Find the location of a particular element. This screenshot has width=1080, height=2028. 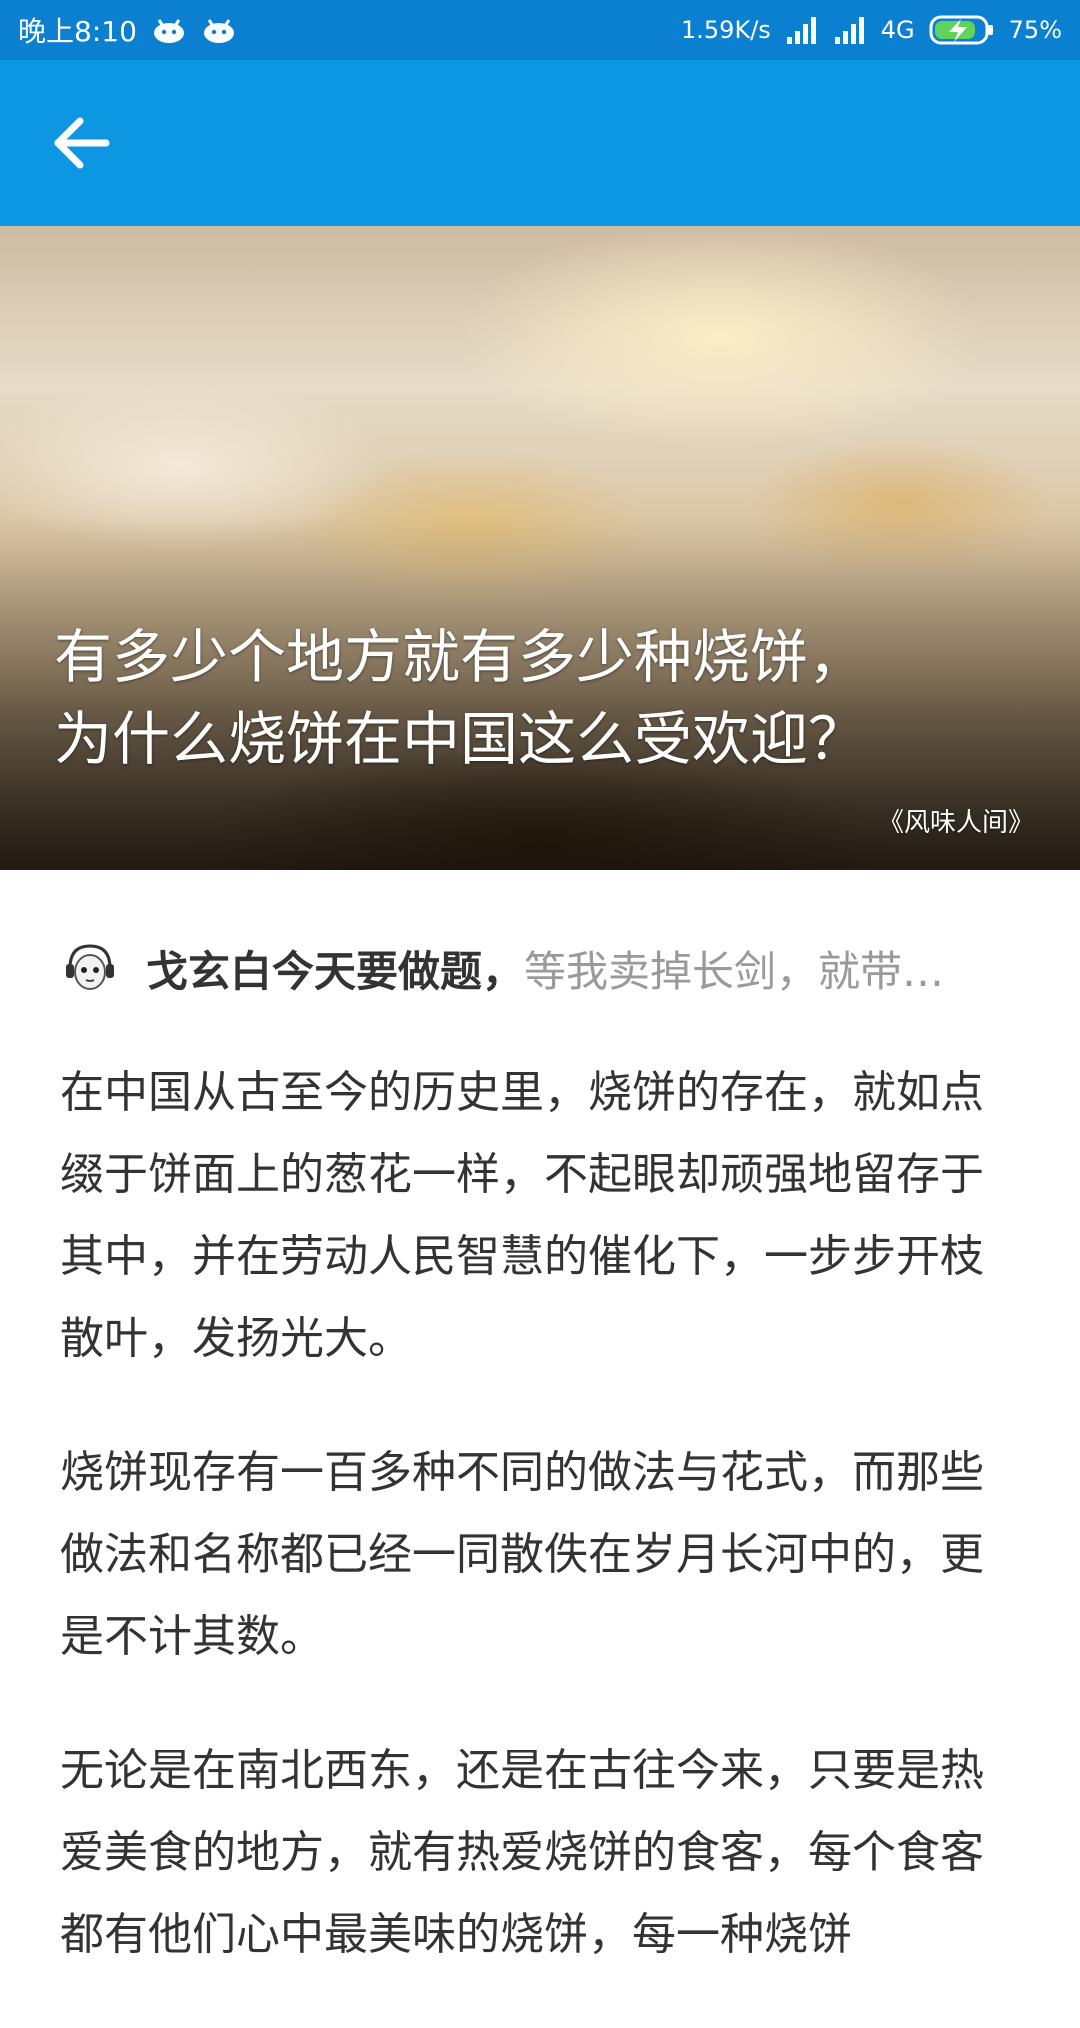

article-title: 有多少个地方就有多少种烧饼， 为什么烧饼在中国这么受欢迎？ is located at coordinates (534, 698).